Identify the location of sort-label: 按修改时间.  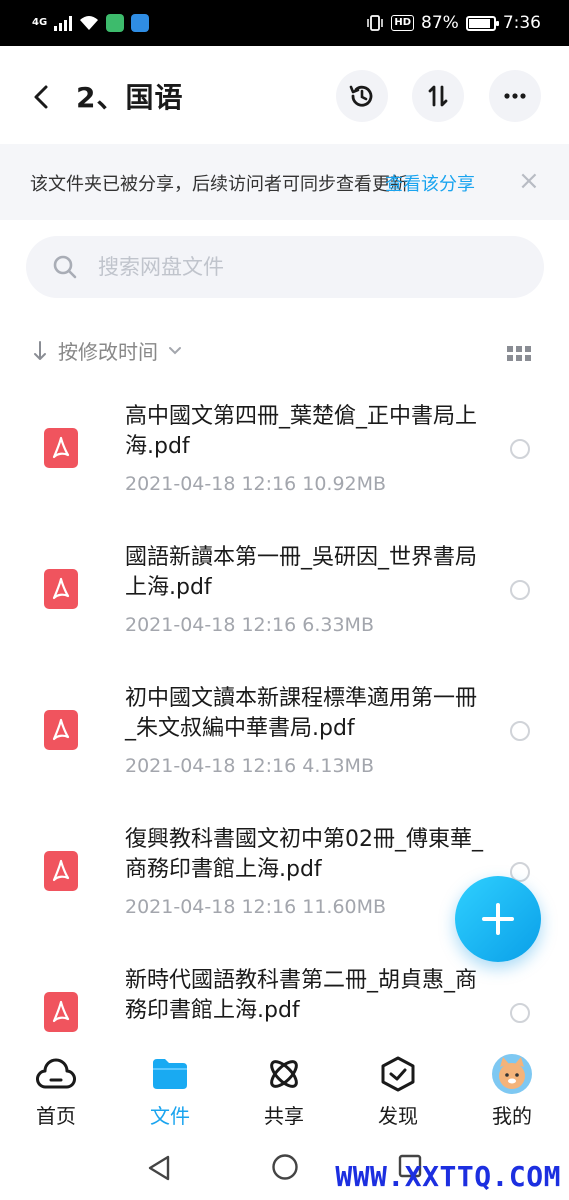
(108, 352).